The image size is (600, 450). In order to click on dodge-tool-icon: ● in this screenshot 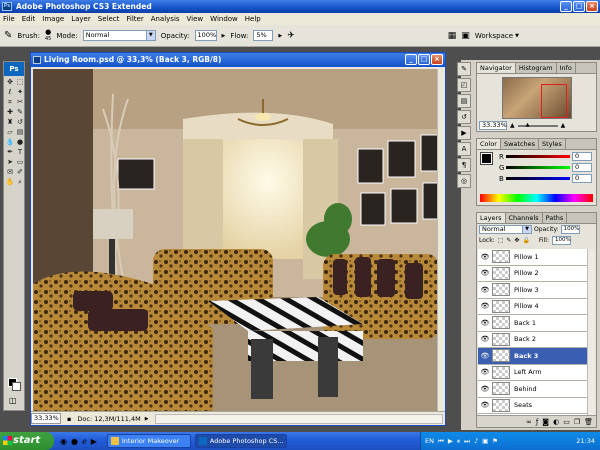, I will do `click(20, 142)`.